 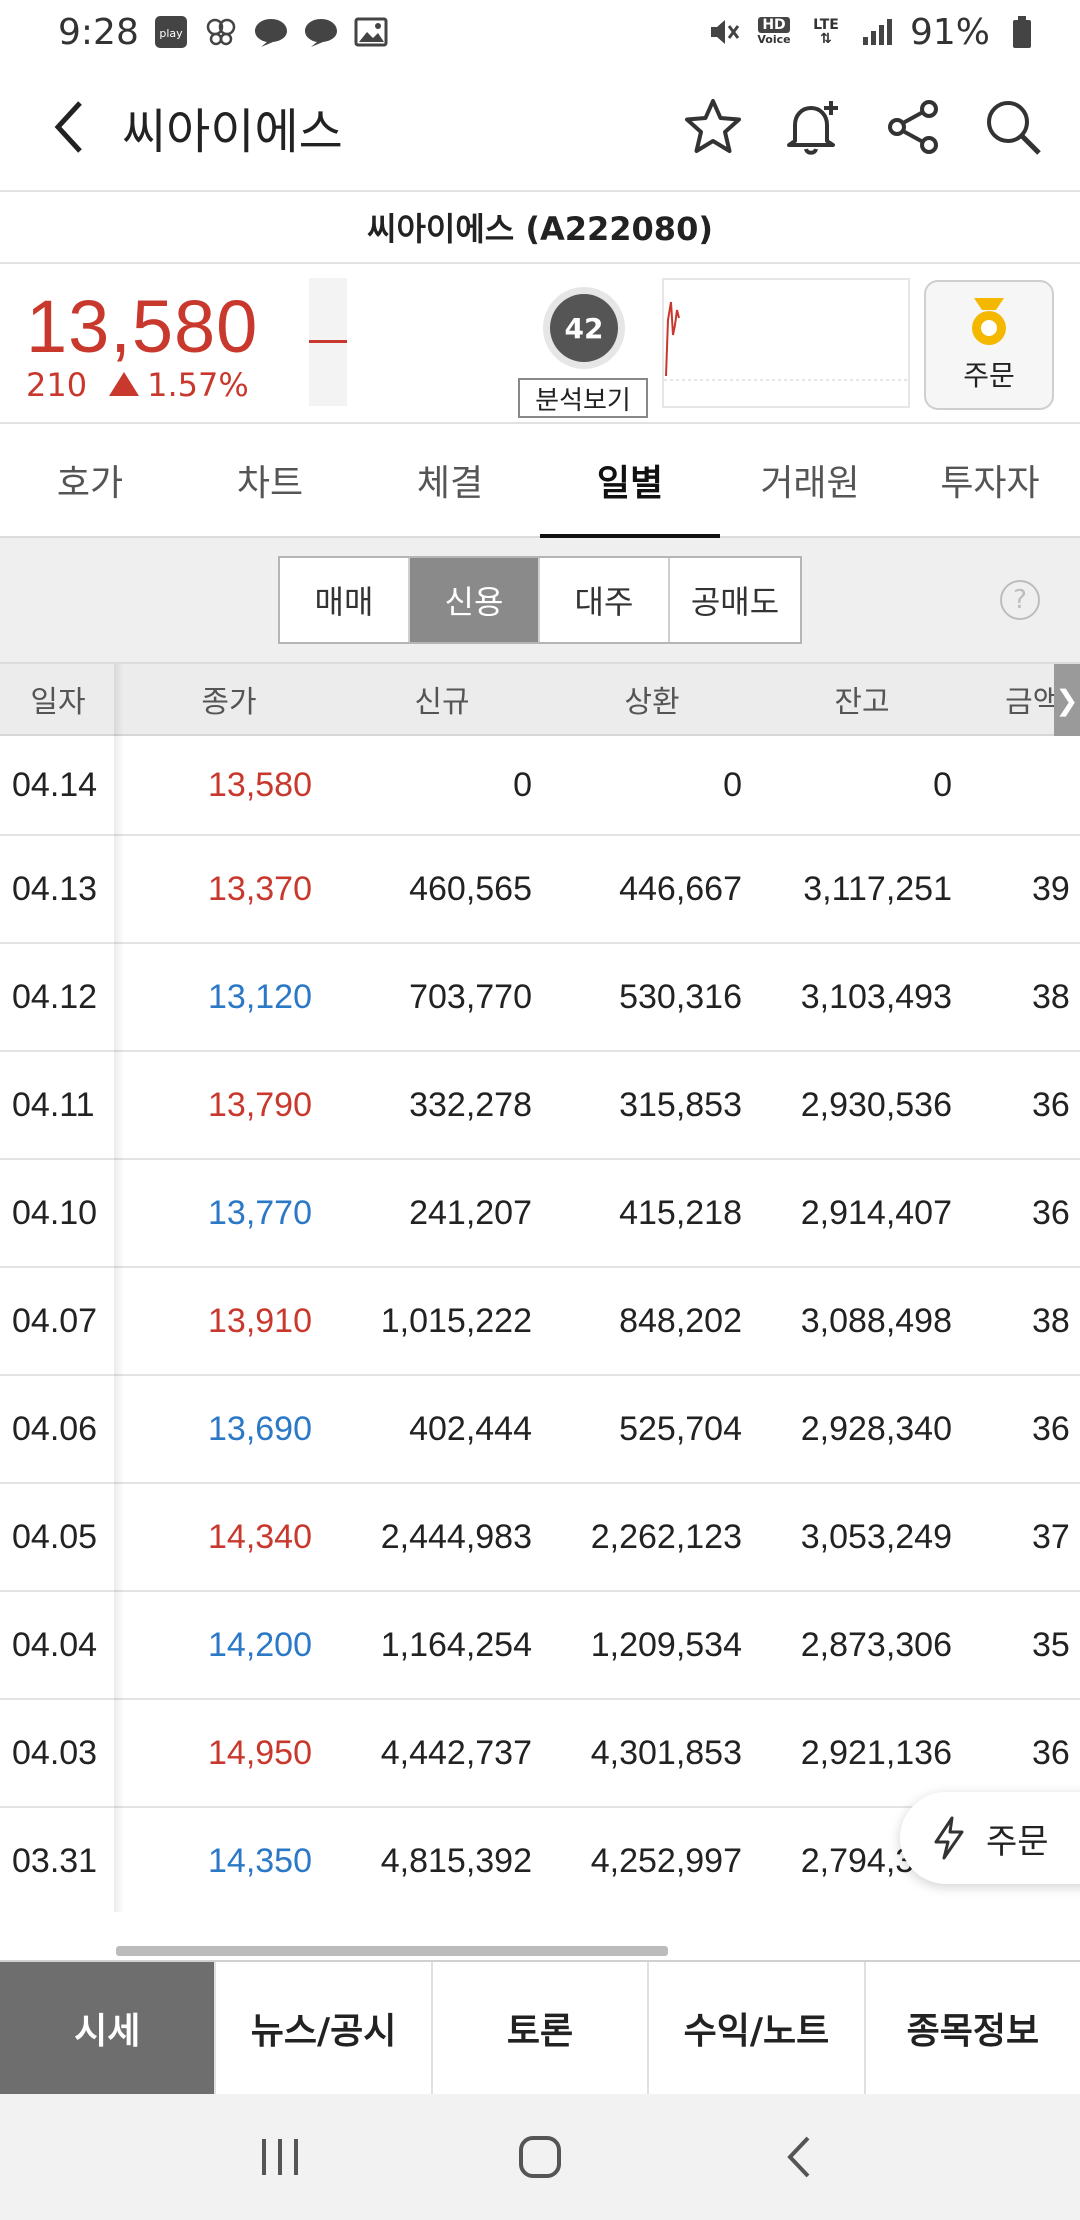 I want to click on cell-new: 332,278, so click(x=470, y=1104).